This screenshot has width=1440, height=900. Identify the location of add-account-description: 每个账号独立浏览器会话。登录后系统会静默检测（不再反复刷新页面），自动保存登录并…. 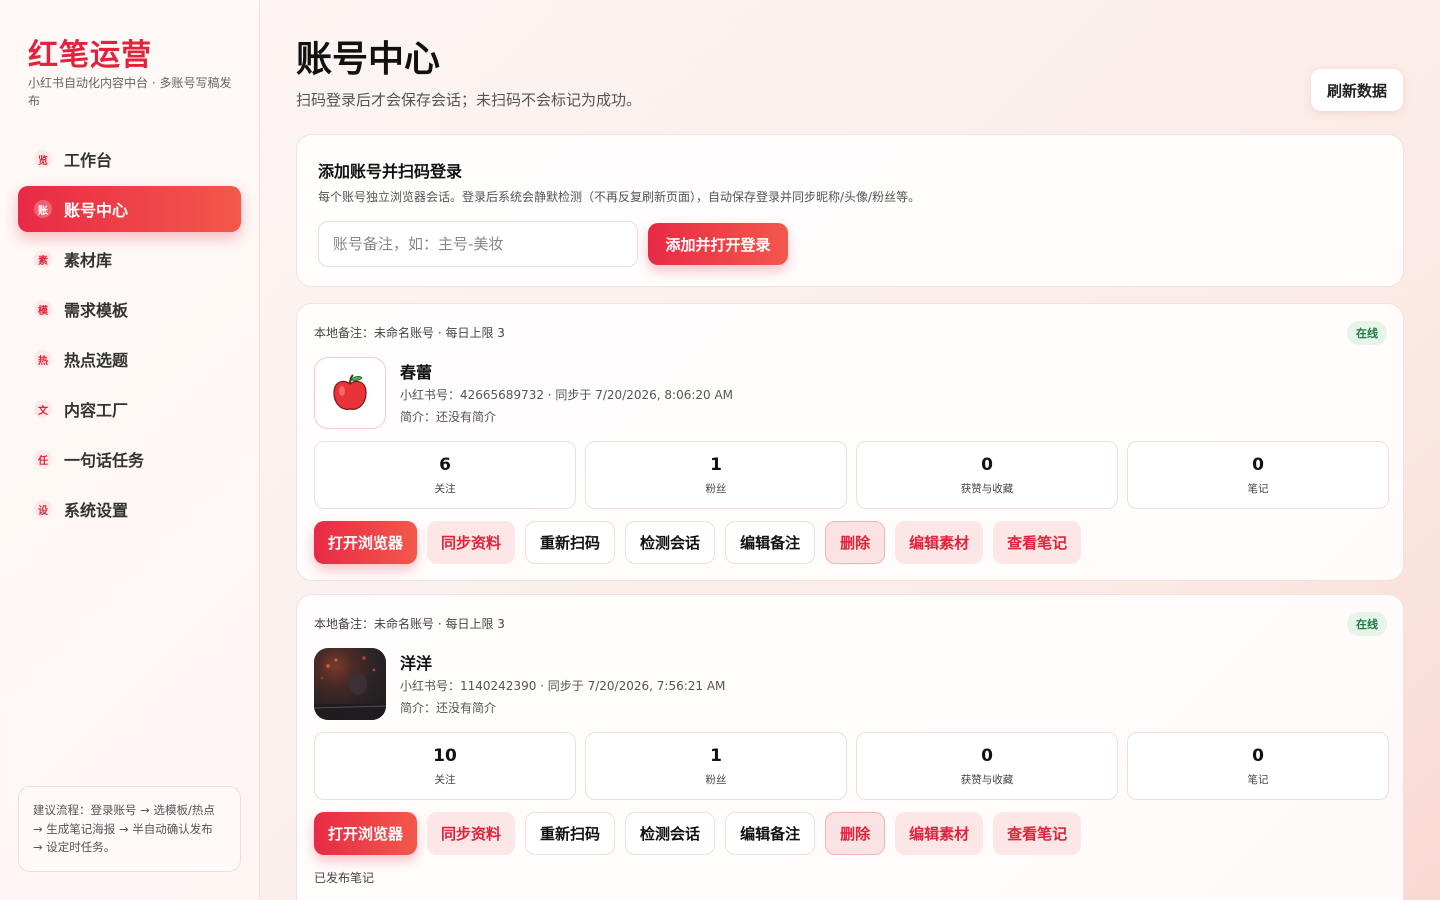
(619, 197).